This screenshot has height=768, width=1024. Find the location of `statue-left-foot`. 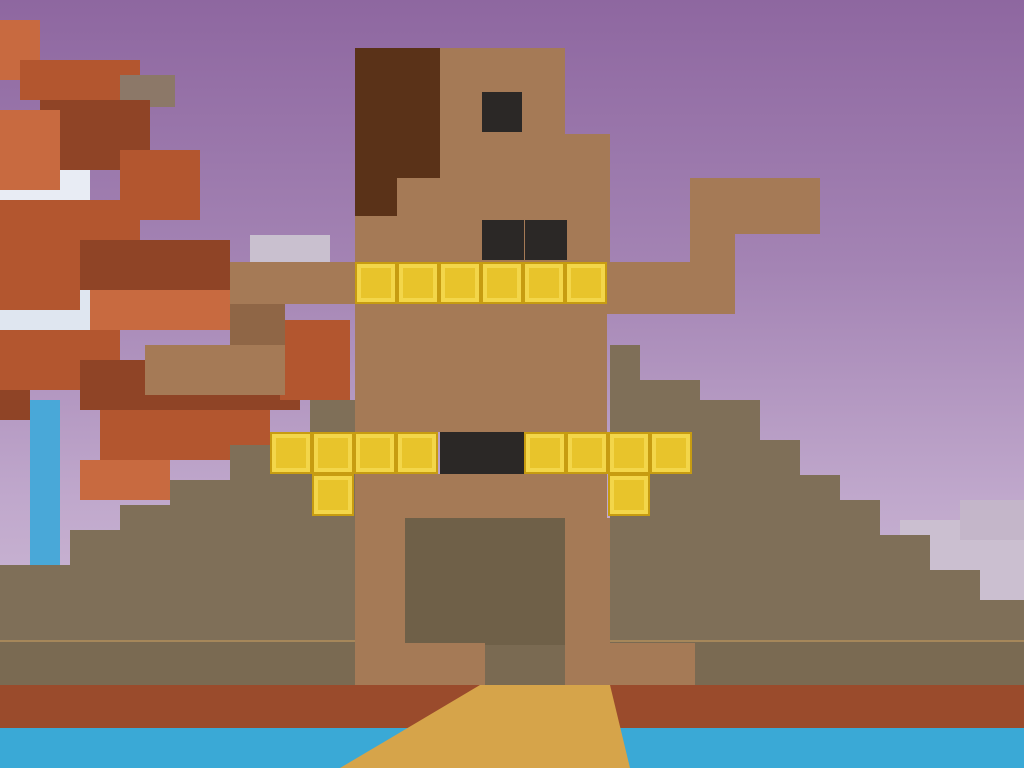

statue-left-foot is located at coordinates (420, 664).